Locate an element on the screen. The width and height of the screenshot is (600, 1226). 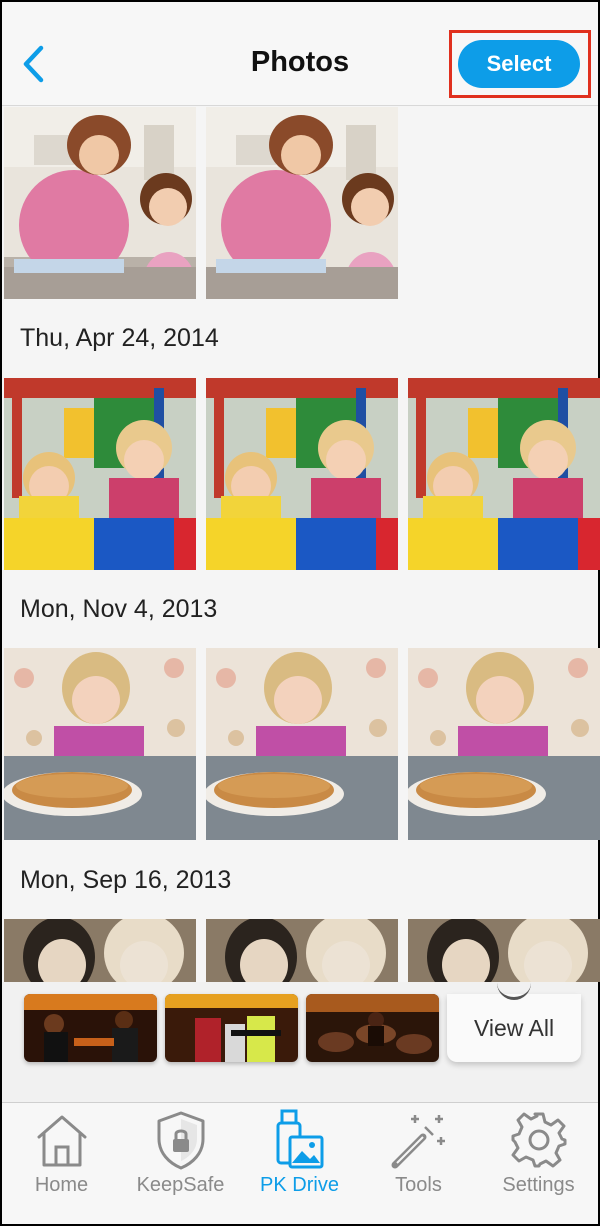
view-all-button: View All is located at coordinates (514, 1028).